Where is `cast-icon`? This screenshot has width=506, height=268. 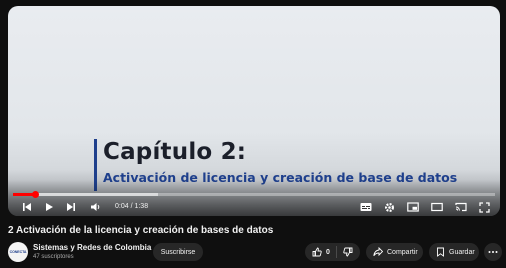 cast-icon is located at coordinates (461, 207).